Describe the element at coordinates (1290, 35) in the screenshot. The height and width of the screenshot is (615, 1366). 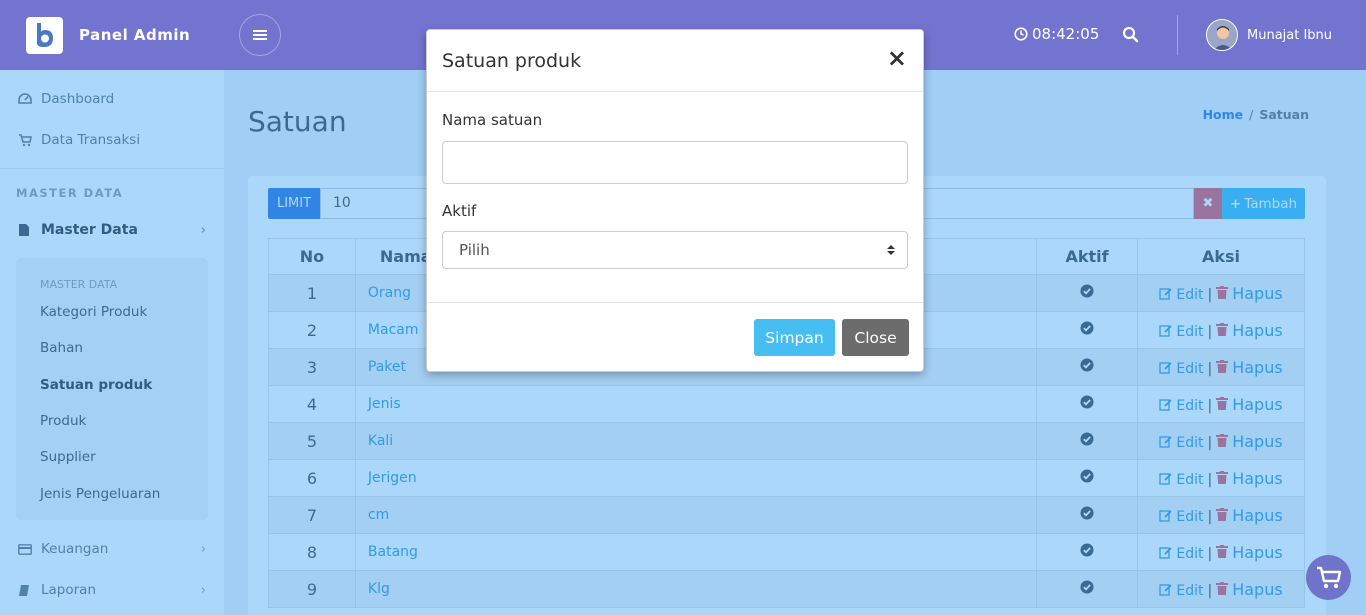
I see `user-name: Munajat Ibnu` at that location.